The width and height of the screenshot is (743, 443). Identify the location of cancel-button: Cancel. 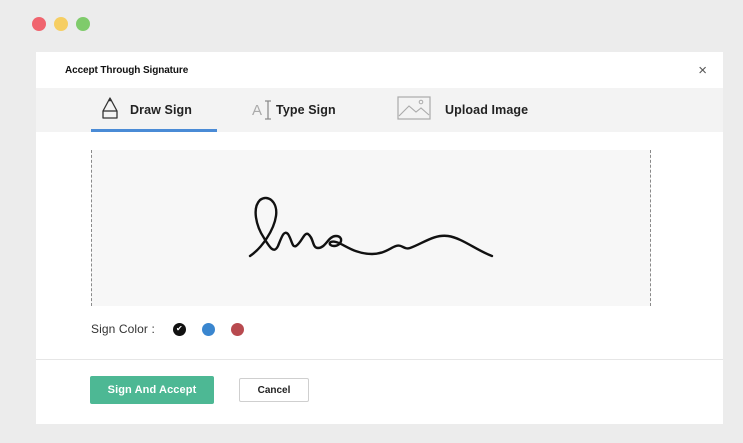
(274, 390).